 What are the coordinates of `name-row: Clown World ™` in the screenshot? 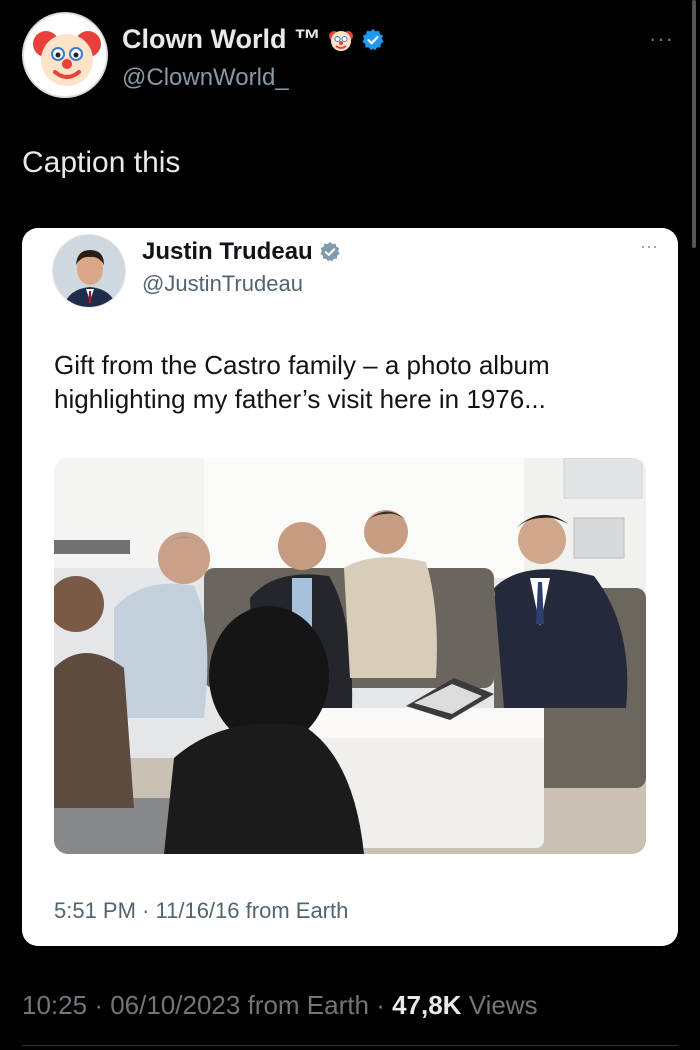 It's located at (253, 39).